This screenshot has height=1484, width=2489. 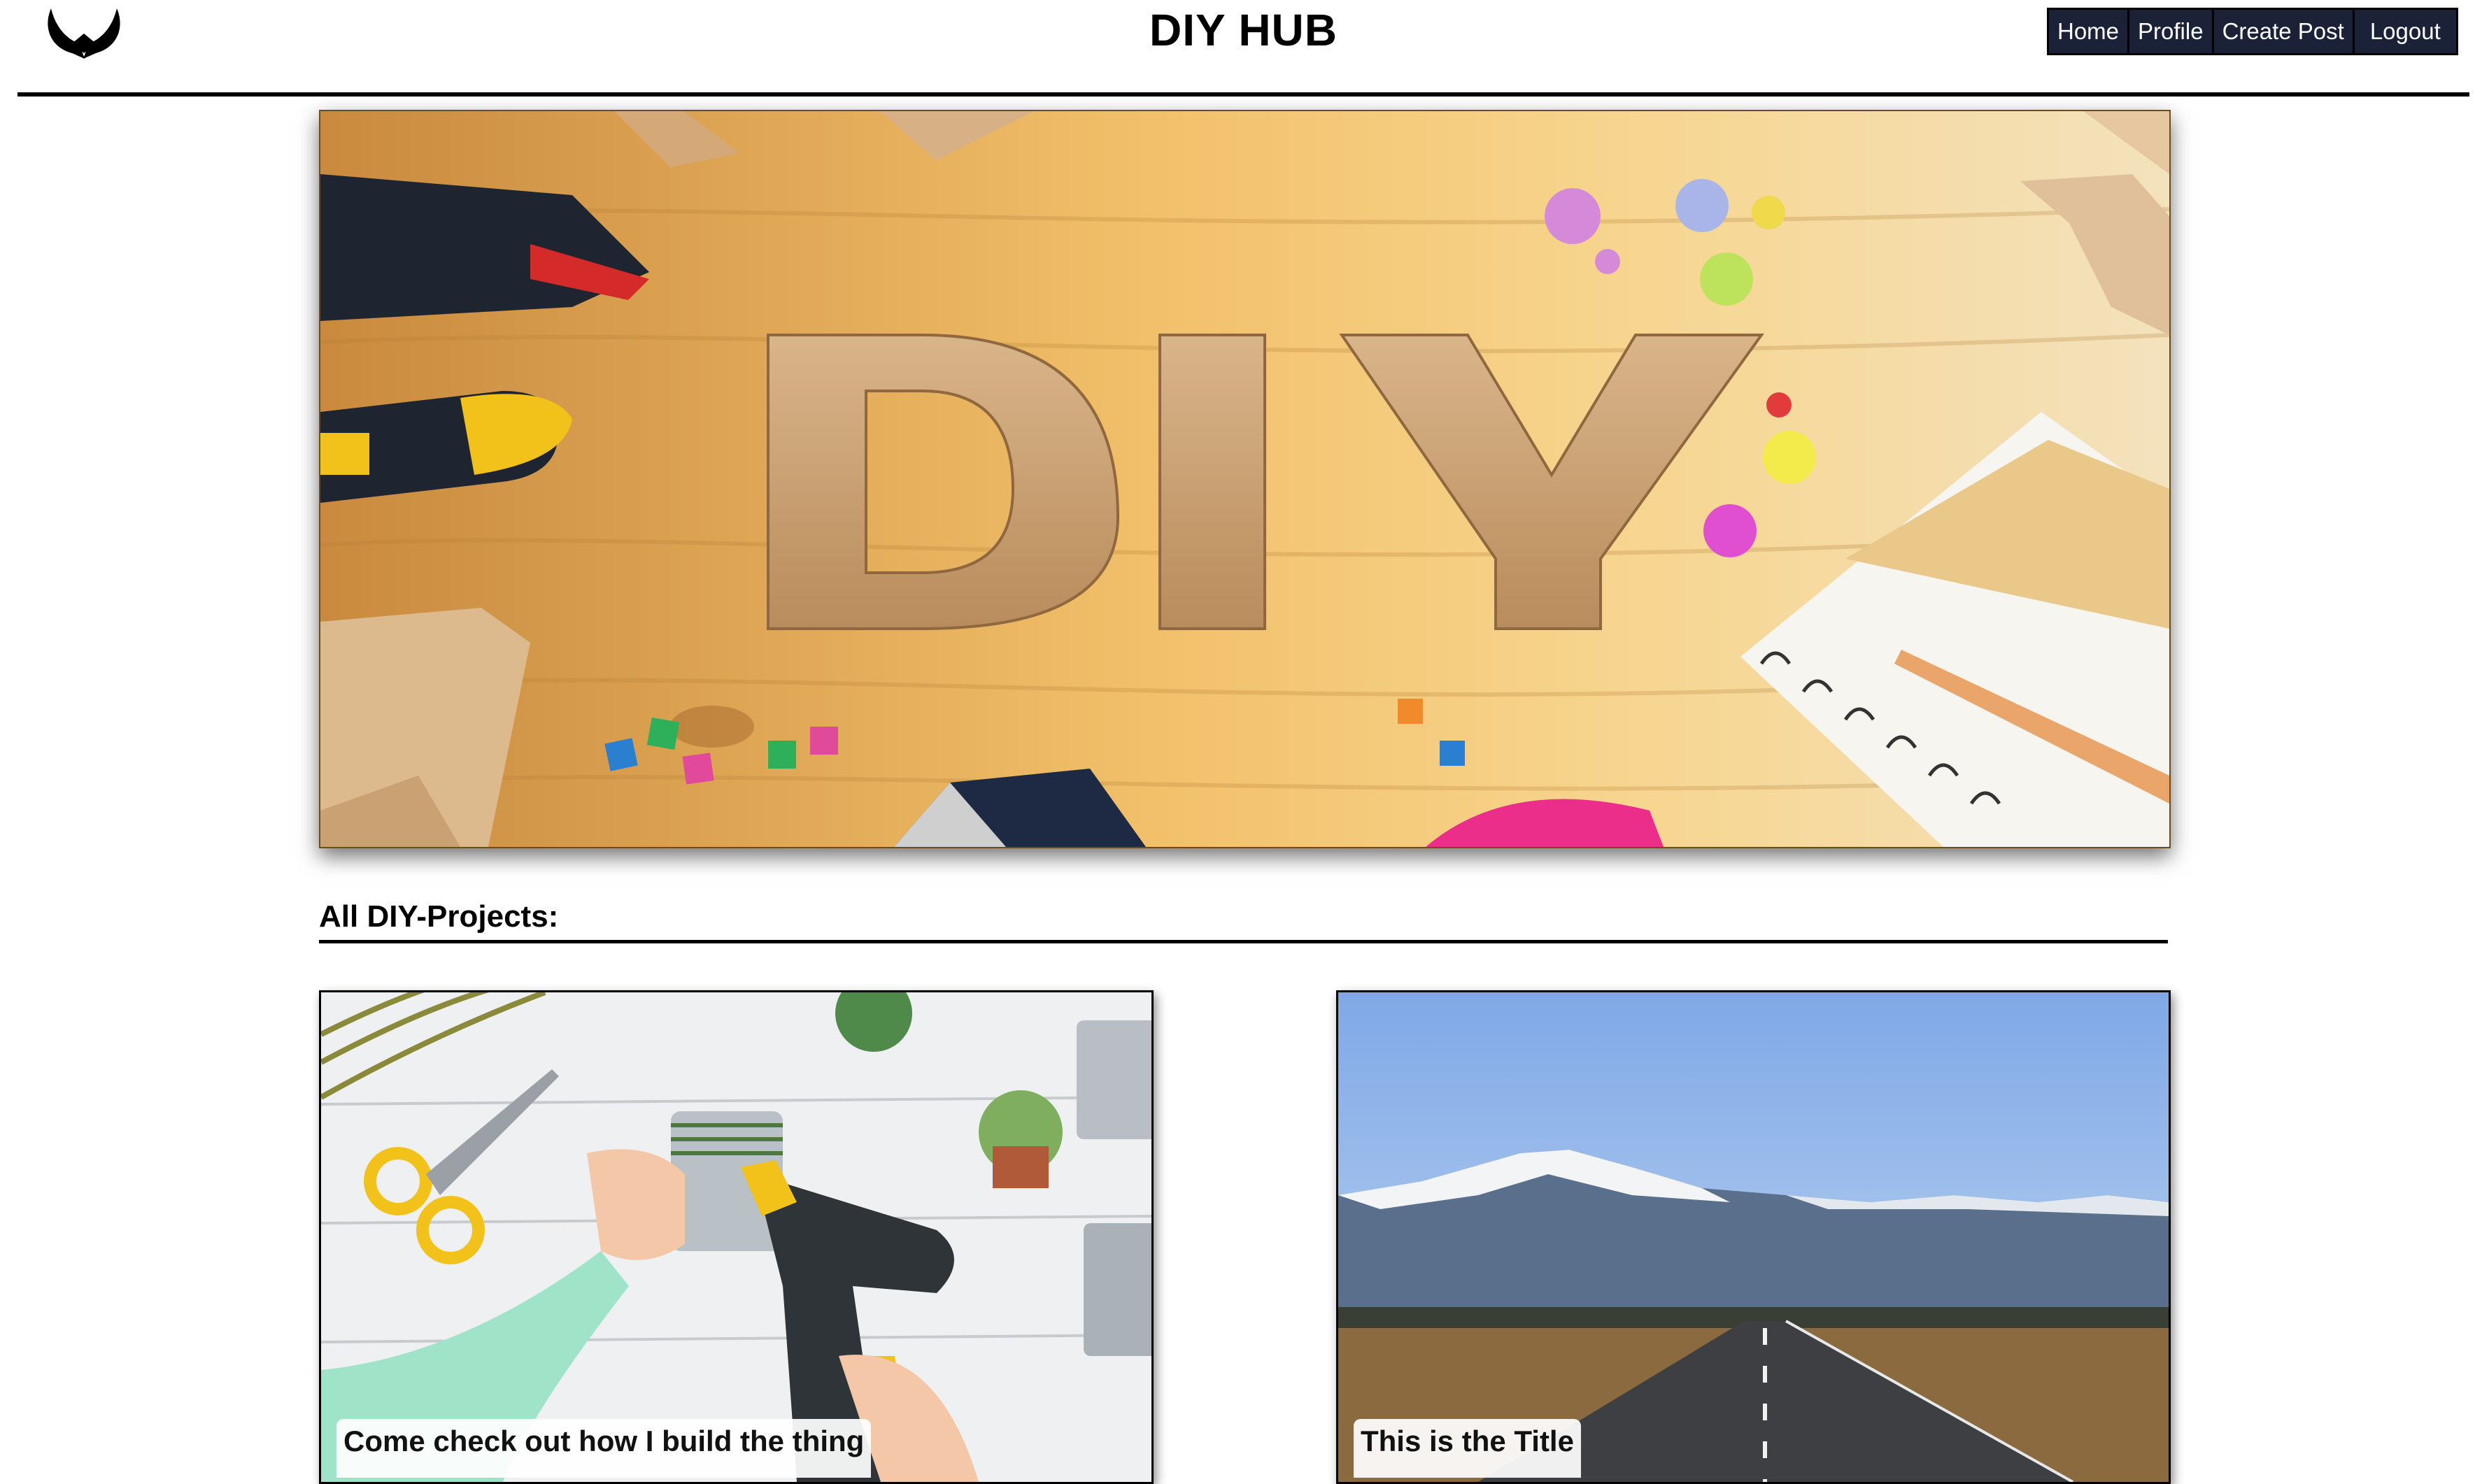 What do you see at coordinates (1468, 1448) in the screenshot?
I see `project-card-title: This is the Title` at bounding box center [1468, 1448].